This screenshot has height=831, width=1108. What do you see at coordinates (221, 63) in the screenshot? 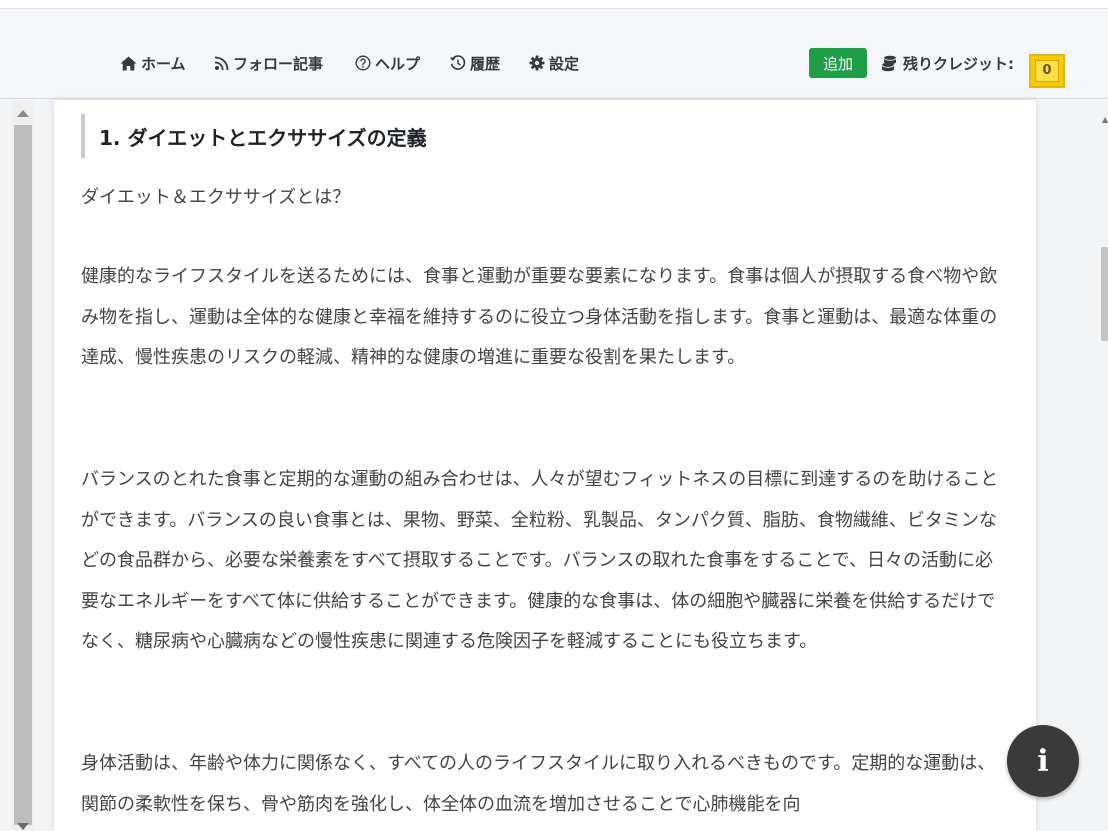
I see `rss-icon` at bounding box center [221, 63].